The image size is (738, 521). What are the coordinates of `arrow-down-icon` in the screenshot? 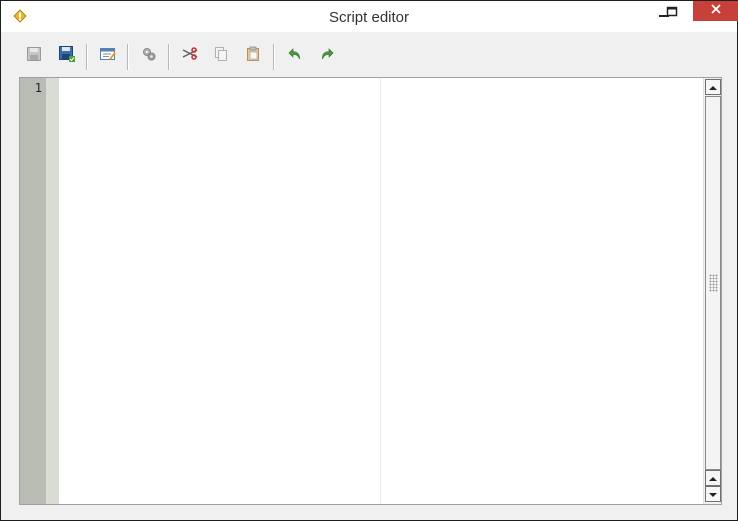 It's located at (713, 494).